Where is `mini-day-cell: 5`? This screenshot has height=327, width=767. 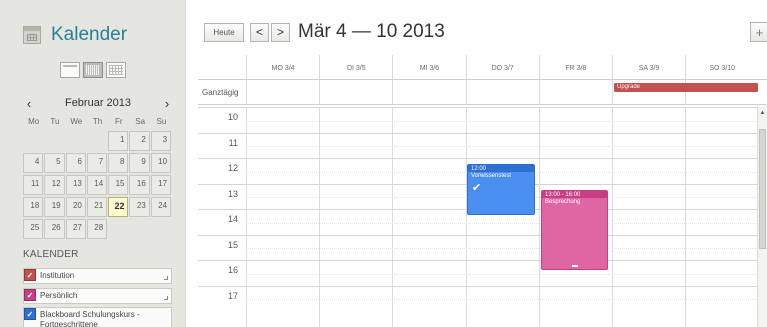
mini-day-cell: 5 is located at coordinates (54, 163).